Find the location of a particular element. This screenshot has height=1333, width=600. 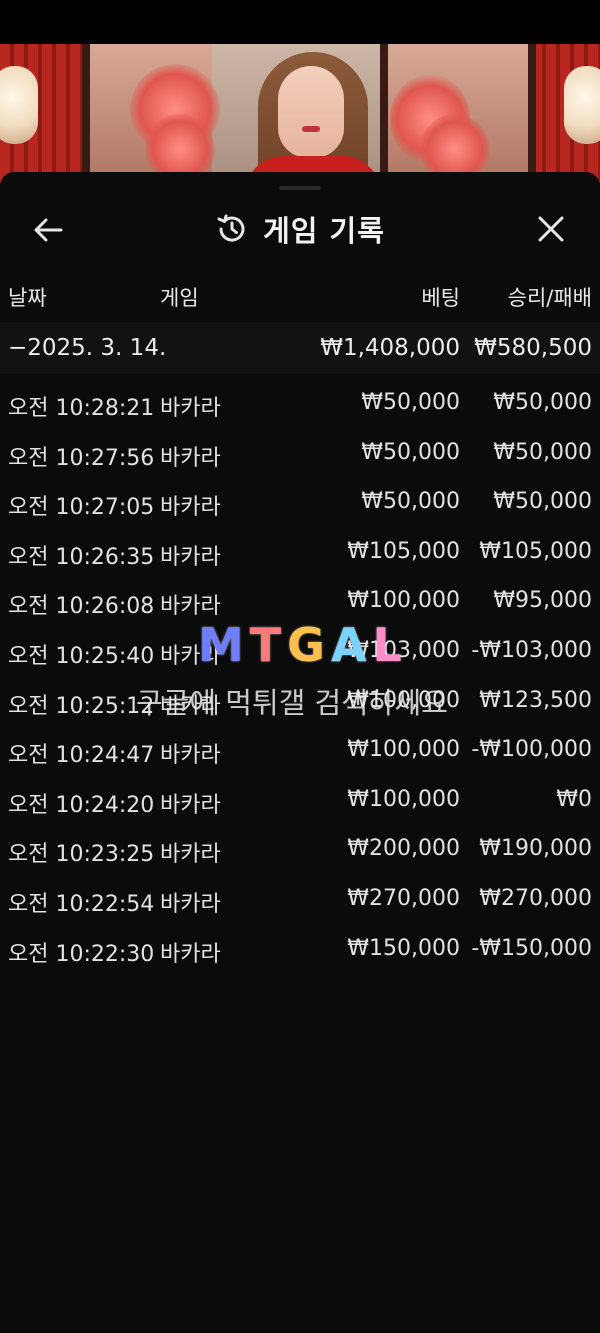

row-time: 오전 10:26:35 is located at coordinates (81, 557).